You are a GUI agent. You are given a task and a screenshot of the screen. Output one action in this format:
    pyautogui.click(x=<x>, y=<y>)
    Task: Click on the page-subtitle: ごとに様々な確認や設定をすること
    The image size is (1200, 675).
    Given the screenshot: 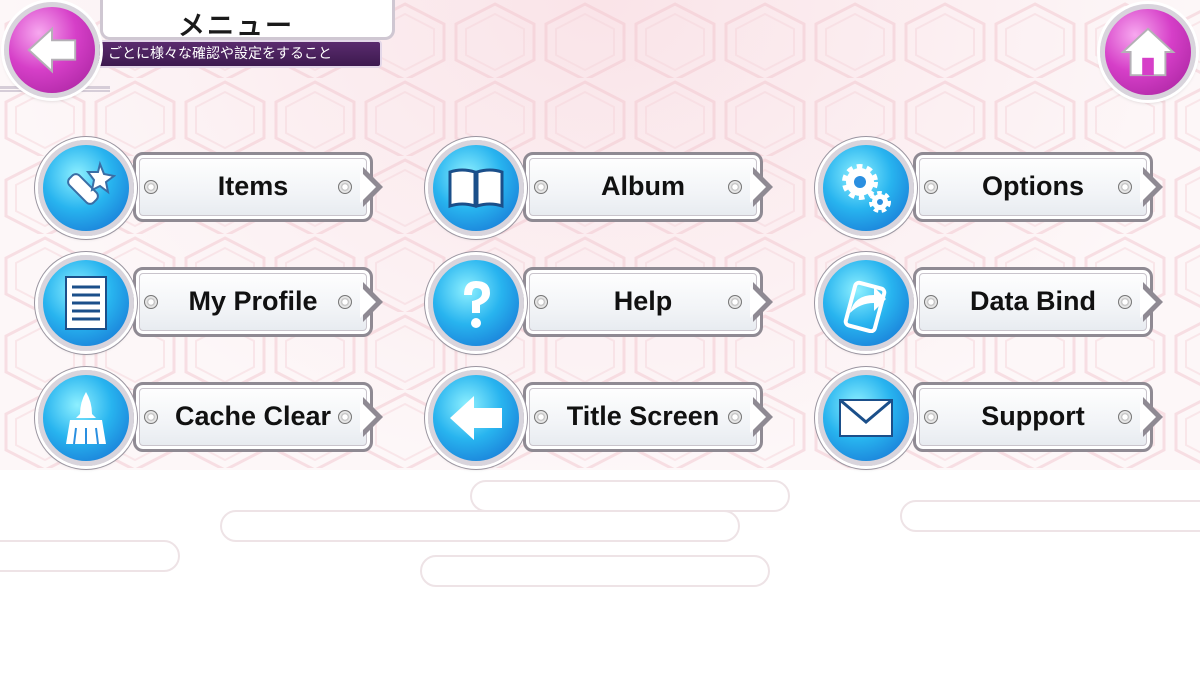 What is the action you would take?
    pyautogui.click(x=239, y=54)
    